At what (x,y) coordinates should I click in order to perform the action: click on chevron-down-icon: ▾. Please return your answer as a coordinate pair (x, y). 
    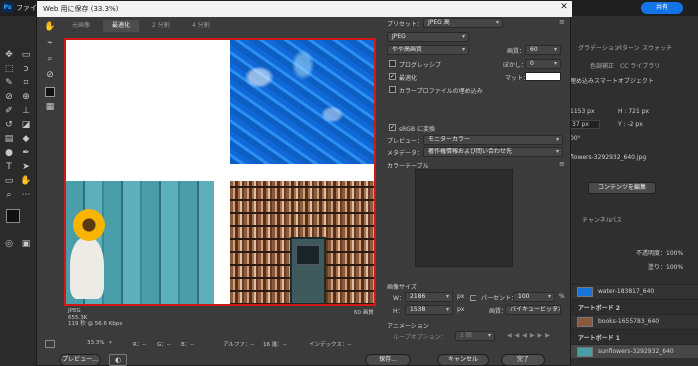
    Looking at the image, I should click on (110, 343).